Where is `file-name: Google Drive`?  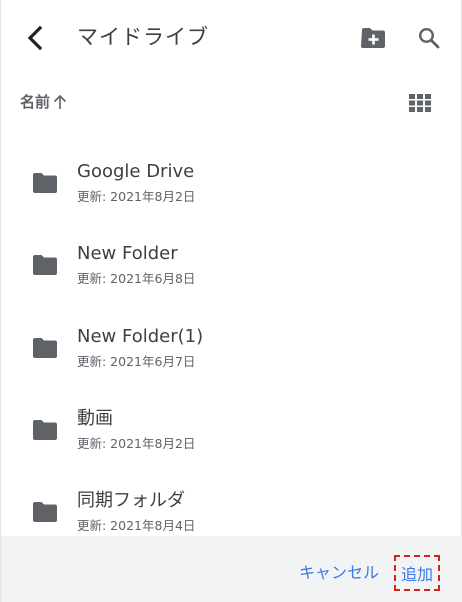 file-name: Google Drive is located at coordinates (136, 171).